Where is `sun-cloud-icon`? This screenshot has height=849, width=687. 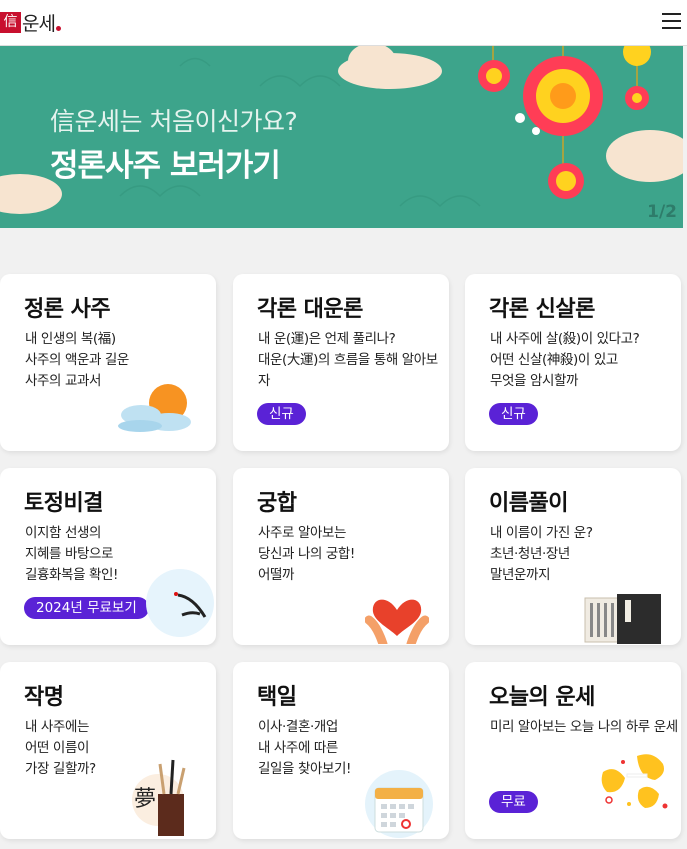
sun-cloud-icon is located at coordinates (154, 408).